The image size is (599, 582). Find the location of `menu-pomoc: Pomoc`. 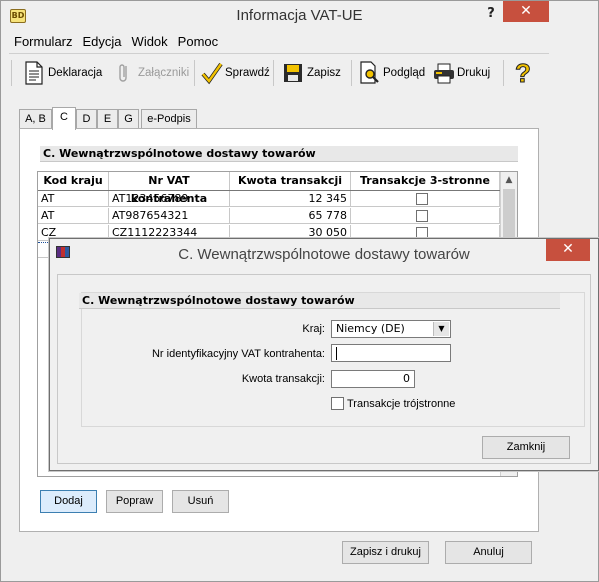

menu-pomoc: Pomoc is located at coordinates (198, 42).